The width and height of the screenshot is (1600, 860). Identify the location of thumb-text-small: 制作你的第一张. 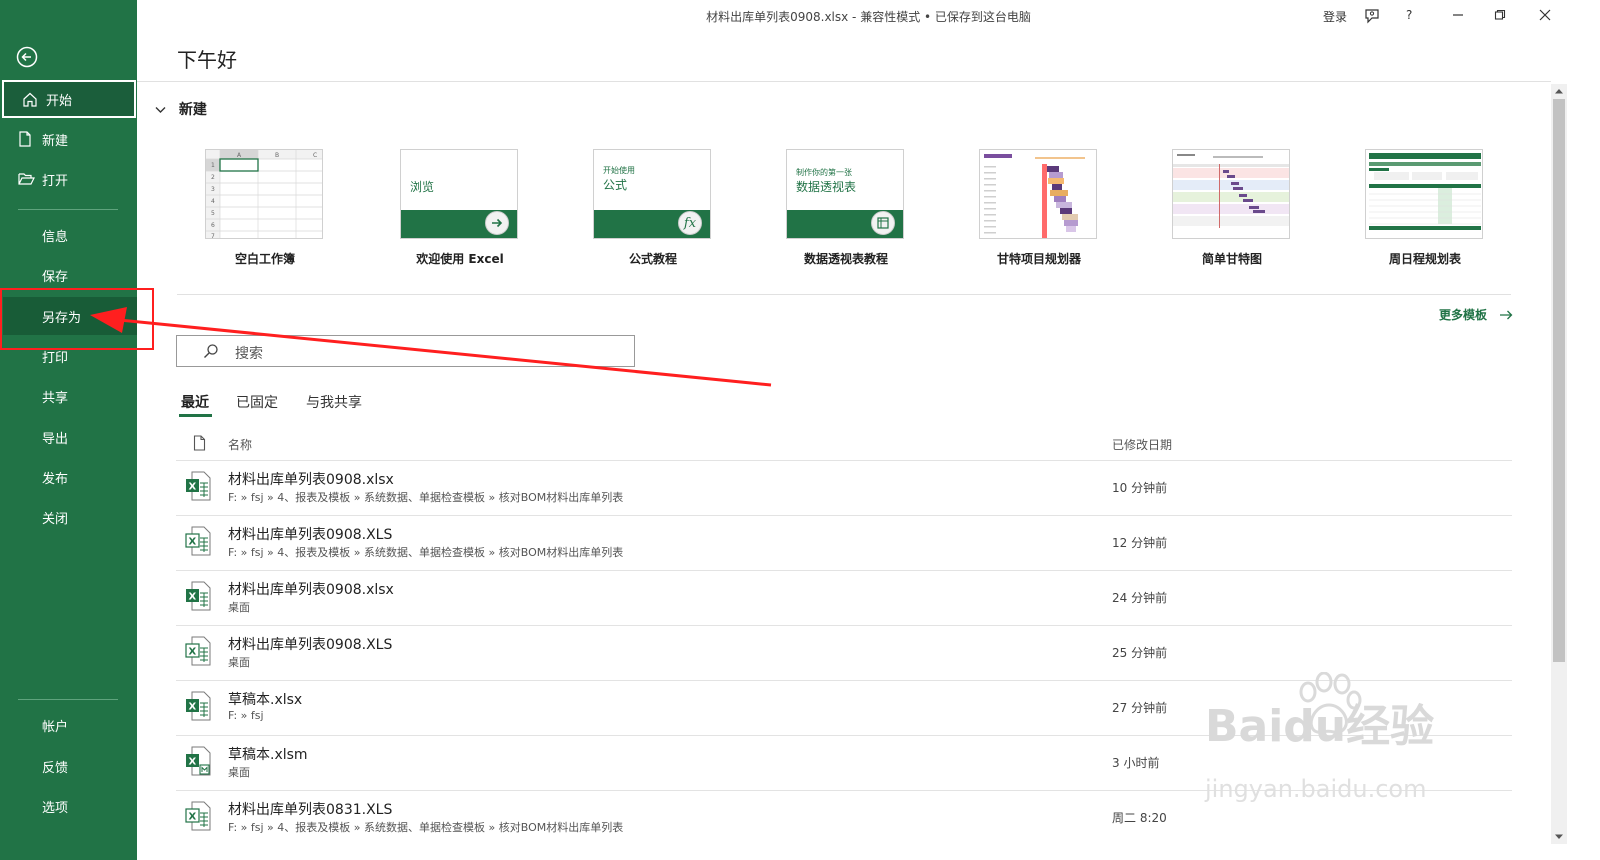
(824, 172).